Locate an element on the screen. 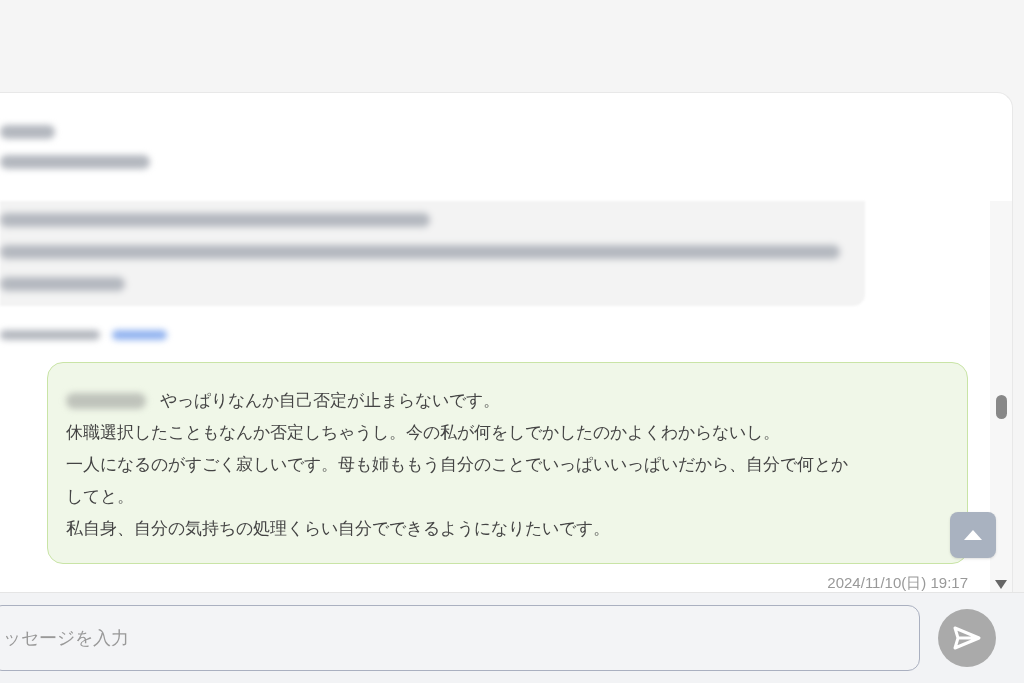 Image resolution: width=1024 pixels, height=683 pixels. scroll-down-icon is located at coordinates (1001, 584).